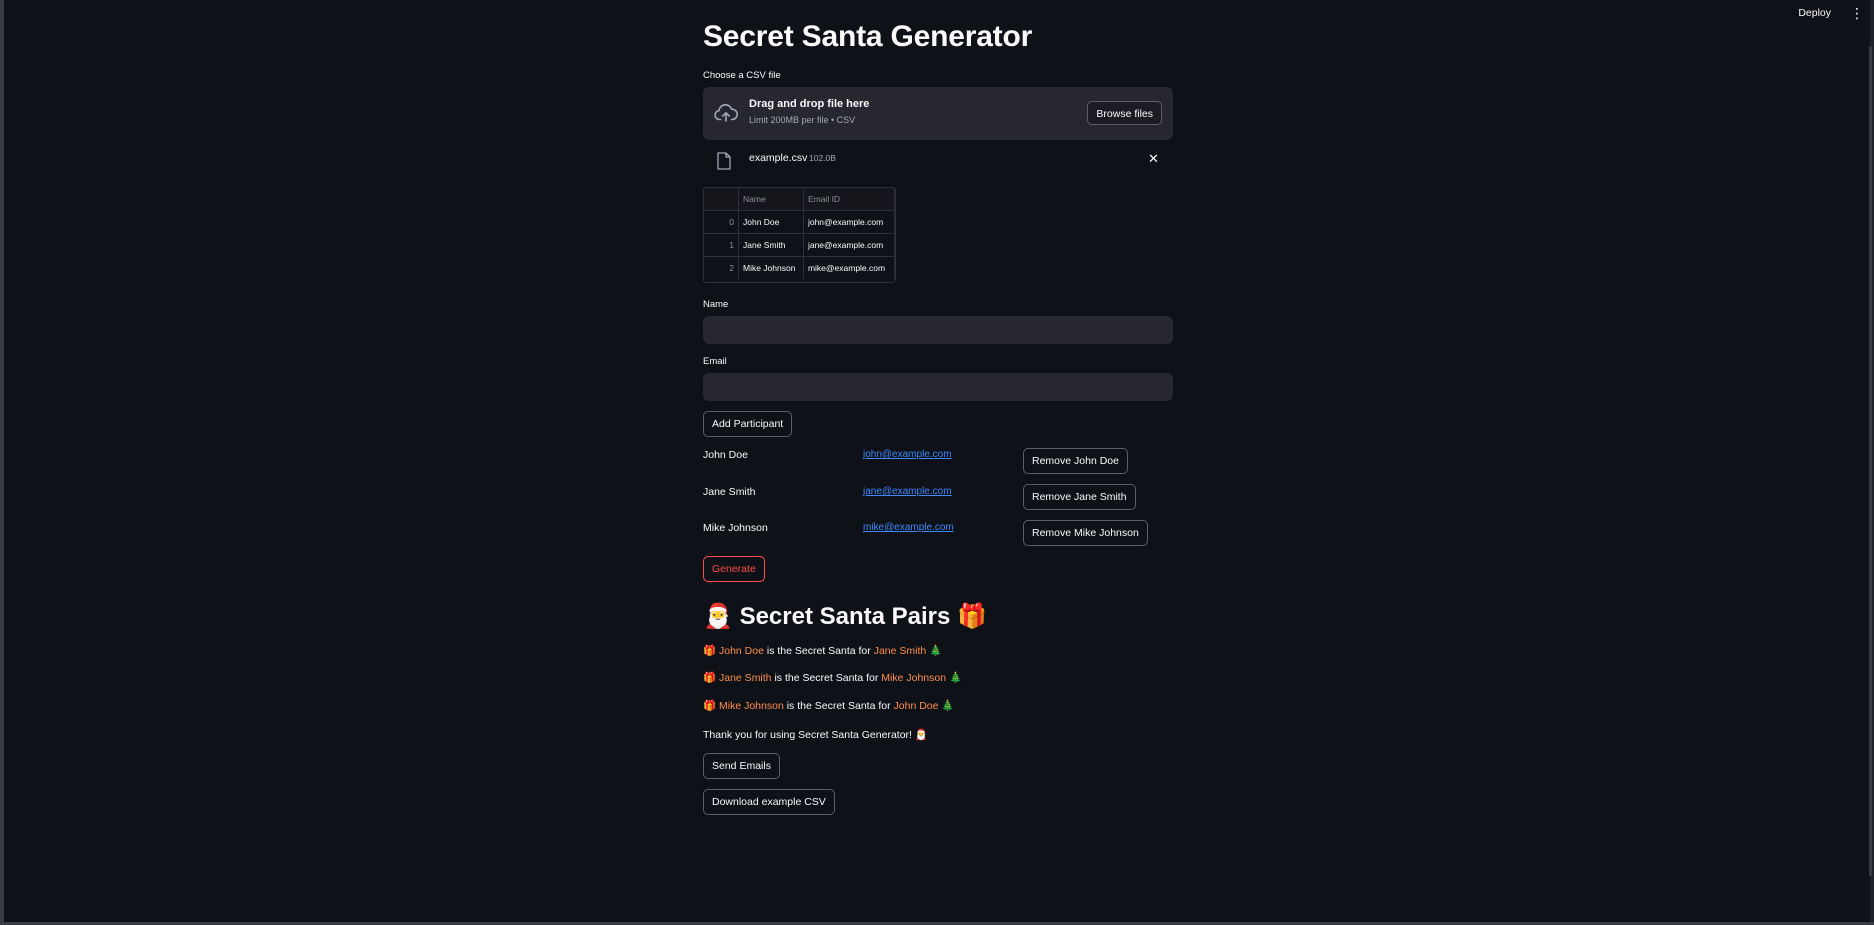  What do you see at coordinates (771, 267) in the screenshot?
I see `table-cell: Mike Johnson` at bounding box center [771, 267].